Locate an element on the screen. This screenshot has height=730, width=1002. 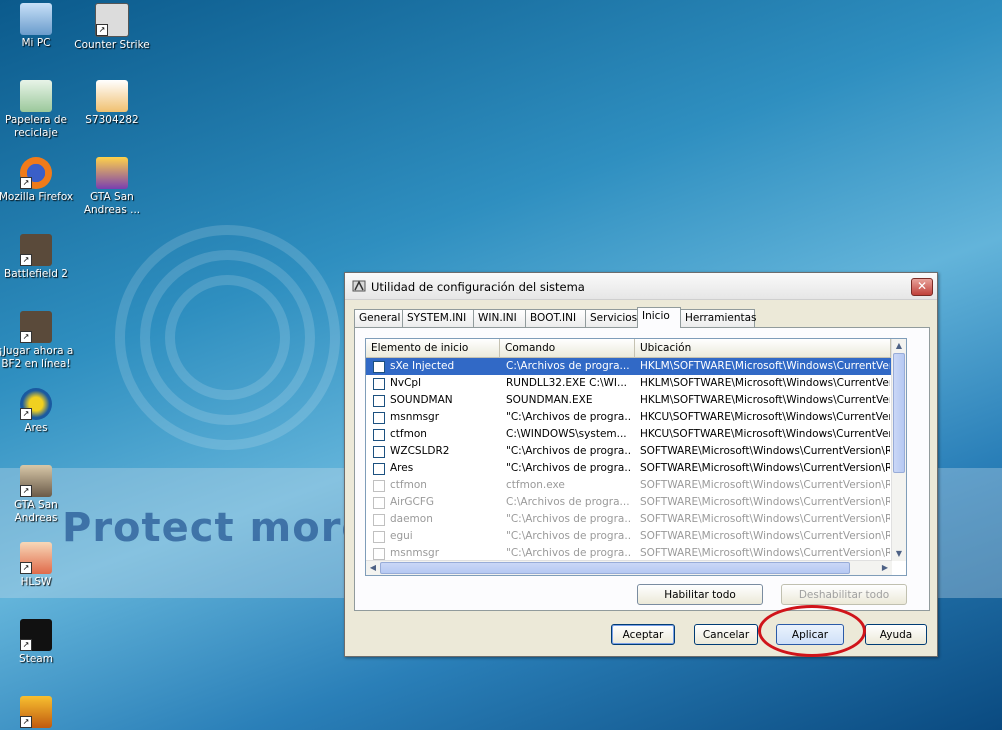
desktop-icon-gta-san-andreas: ↗ GTA San Andreas is located at coordinates (37, 495).